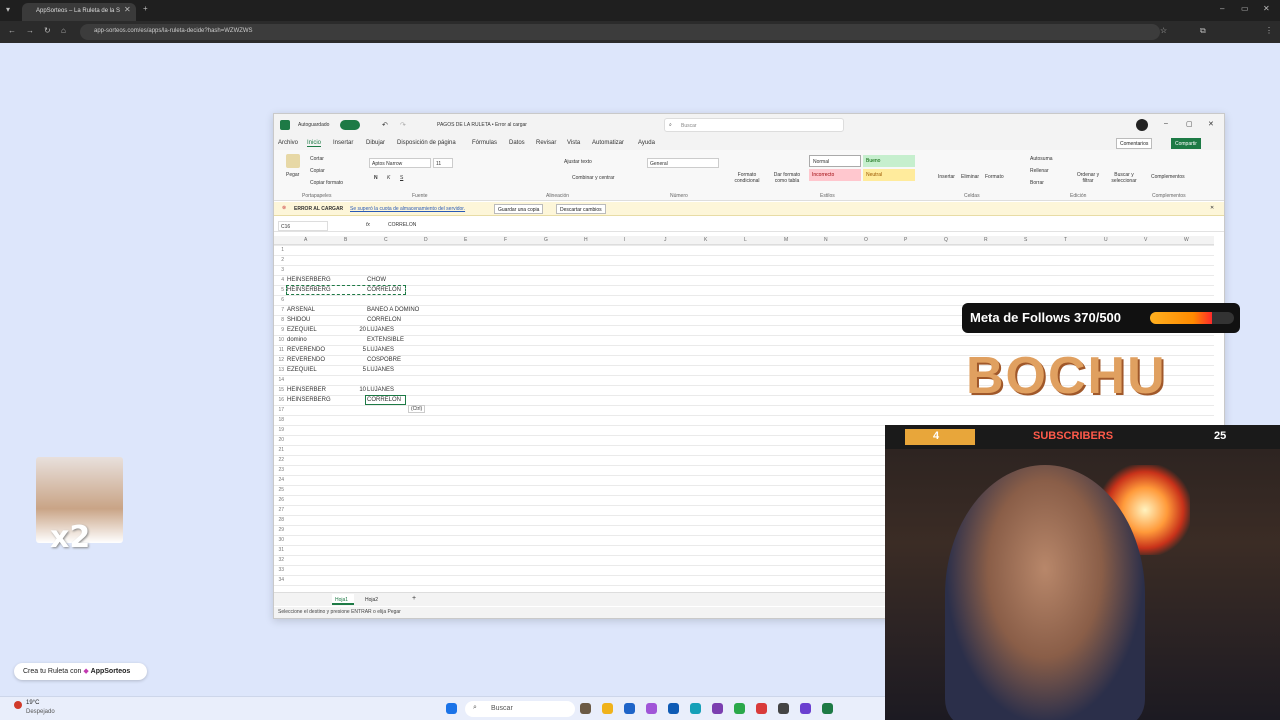 The width and height of the screenshot is (1280, 720). I want to click on ribbon-tab-vista: Vista, so click(573, 143).